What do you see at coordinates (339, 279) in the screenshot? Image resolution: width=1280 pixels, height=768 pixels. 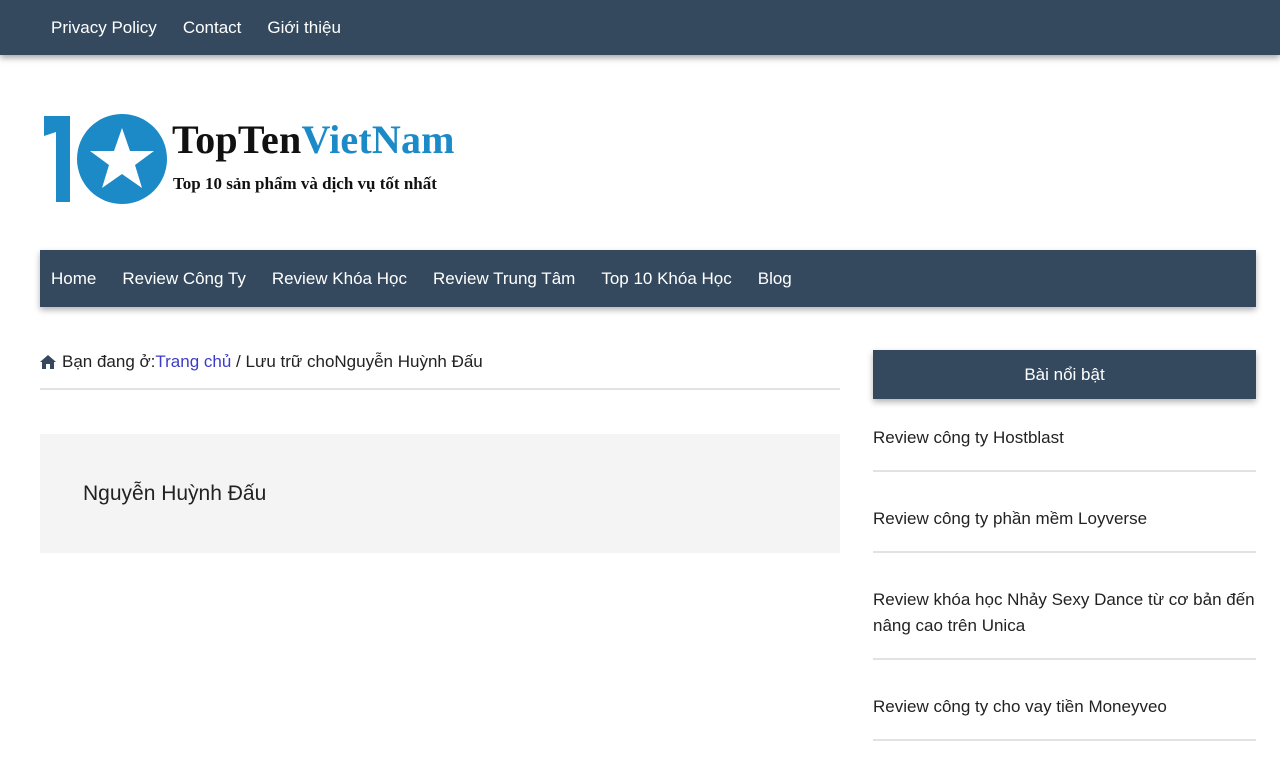 I see `nav-review-khoa-hoc: Review Khóa Học` at bounding box center [339, 279].